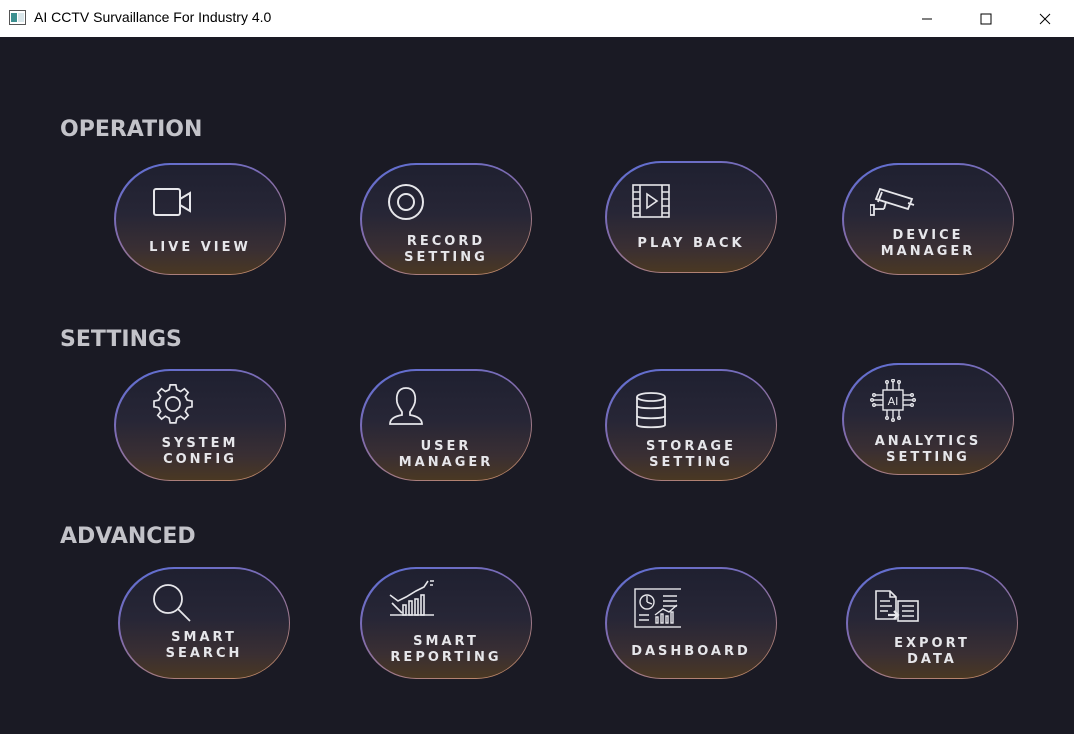 This screenshot has height=734, width=1074. What do you see at coordinates (17, 17) in the screenshot?
I see `app-icon` at bounding box center [17, 17].